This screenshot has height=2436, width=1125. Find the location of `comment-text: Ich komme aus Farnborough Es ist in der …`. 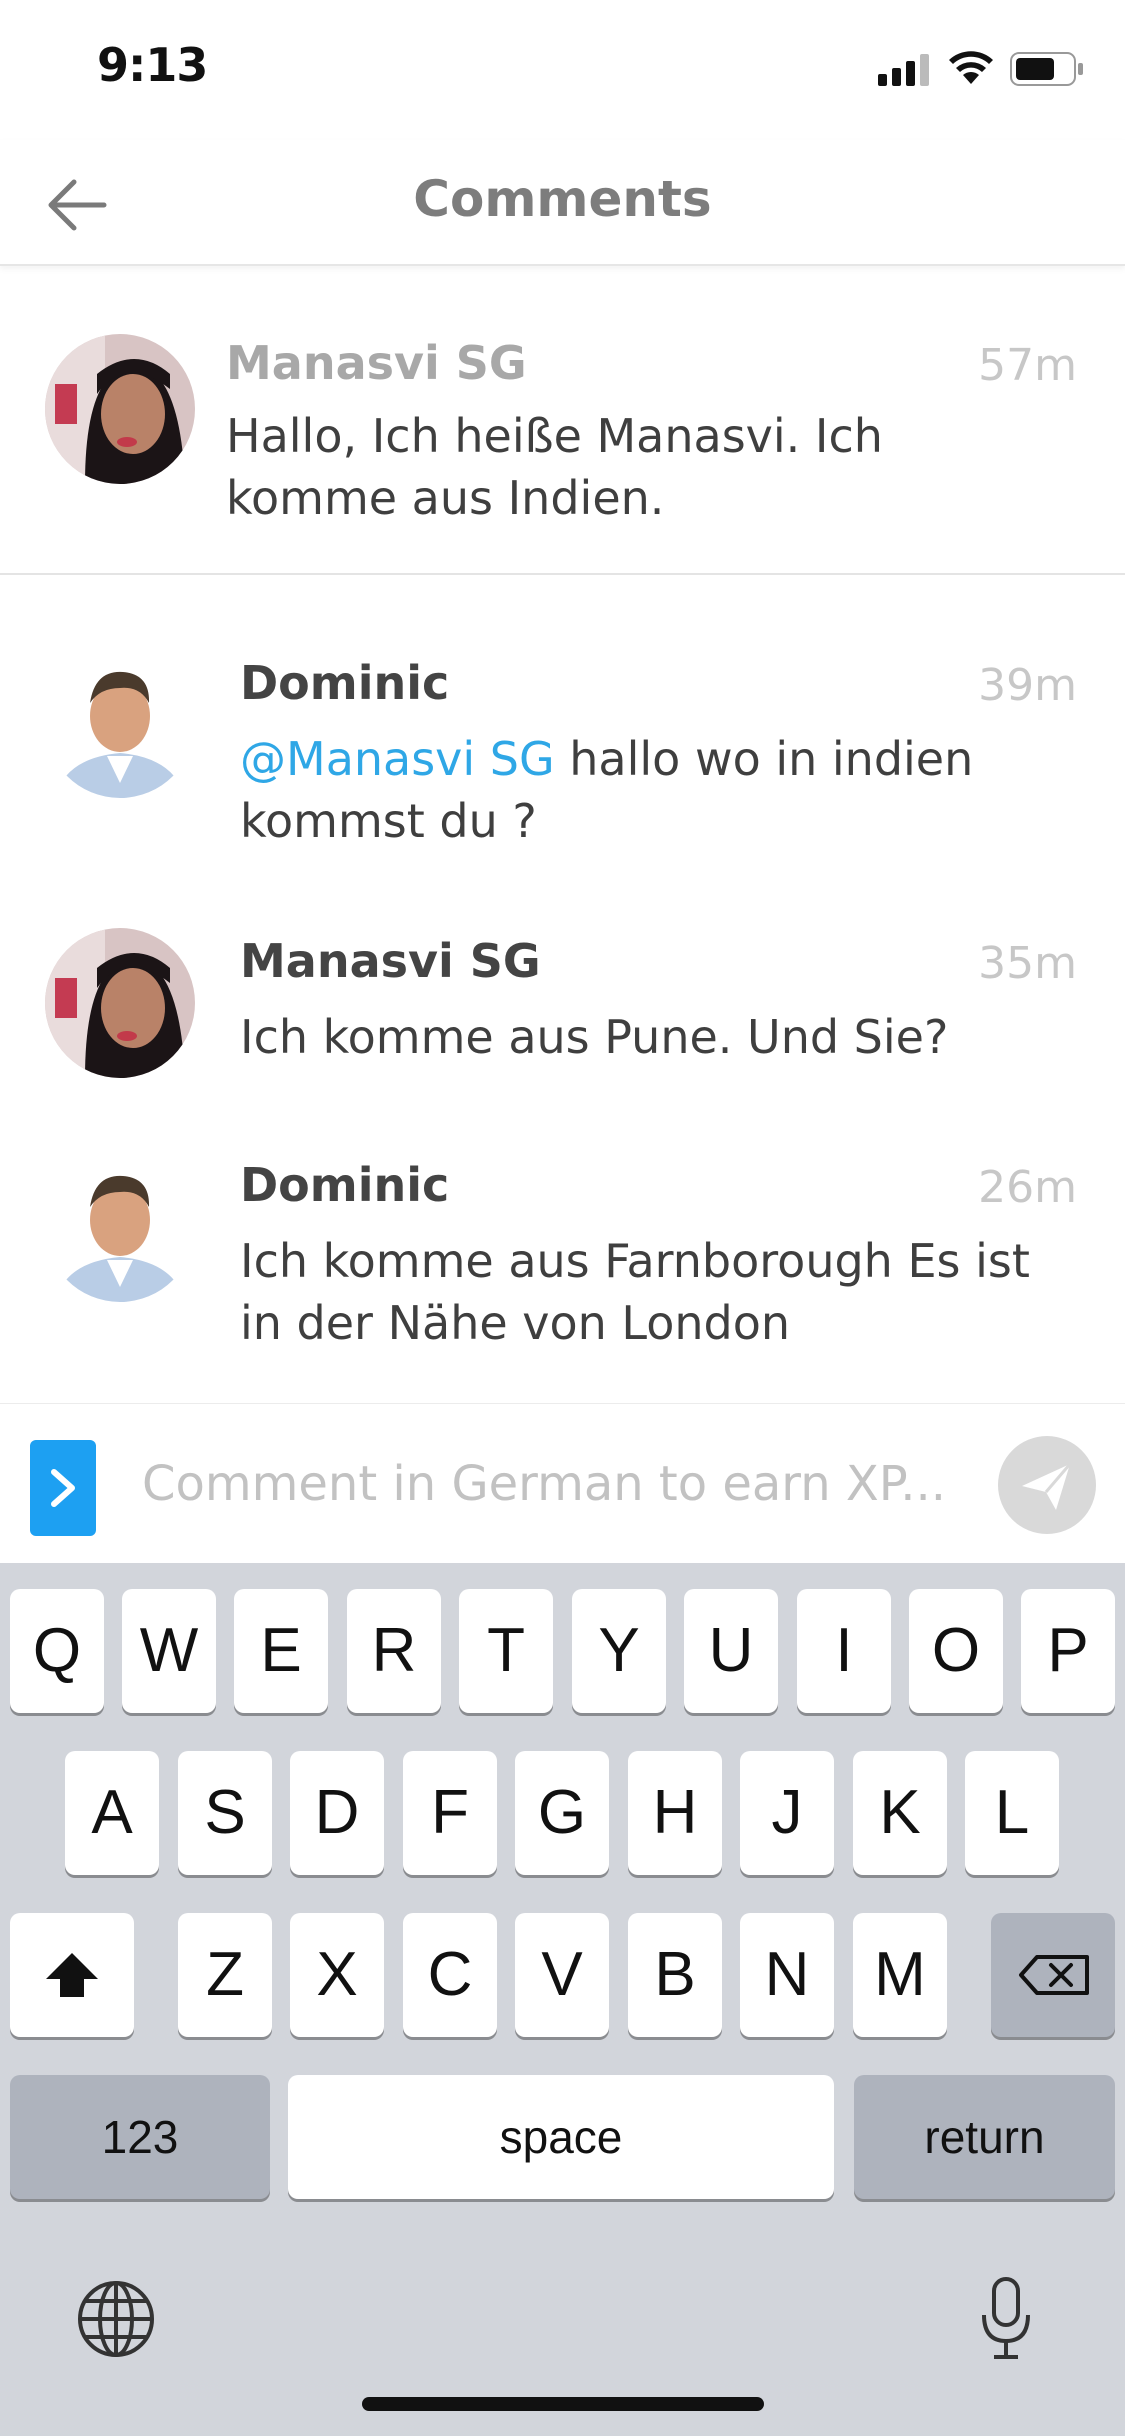

comment-text: Ich komme aus Farnborough Es ist in der … is located at coordinates (635, 1292).